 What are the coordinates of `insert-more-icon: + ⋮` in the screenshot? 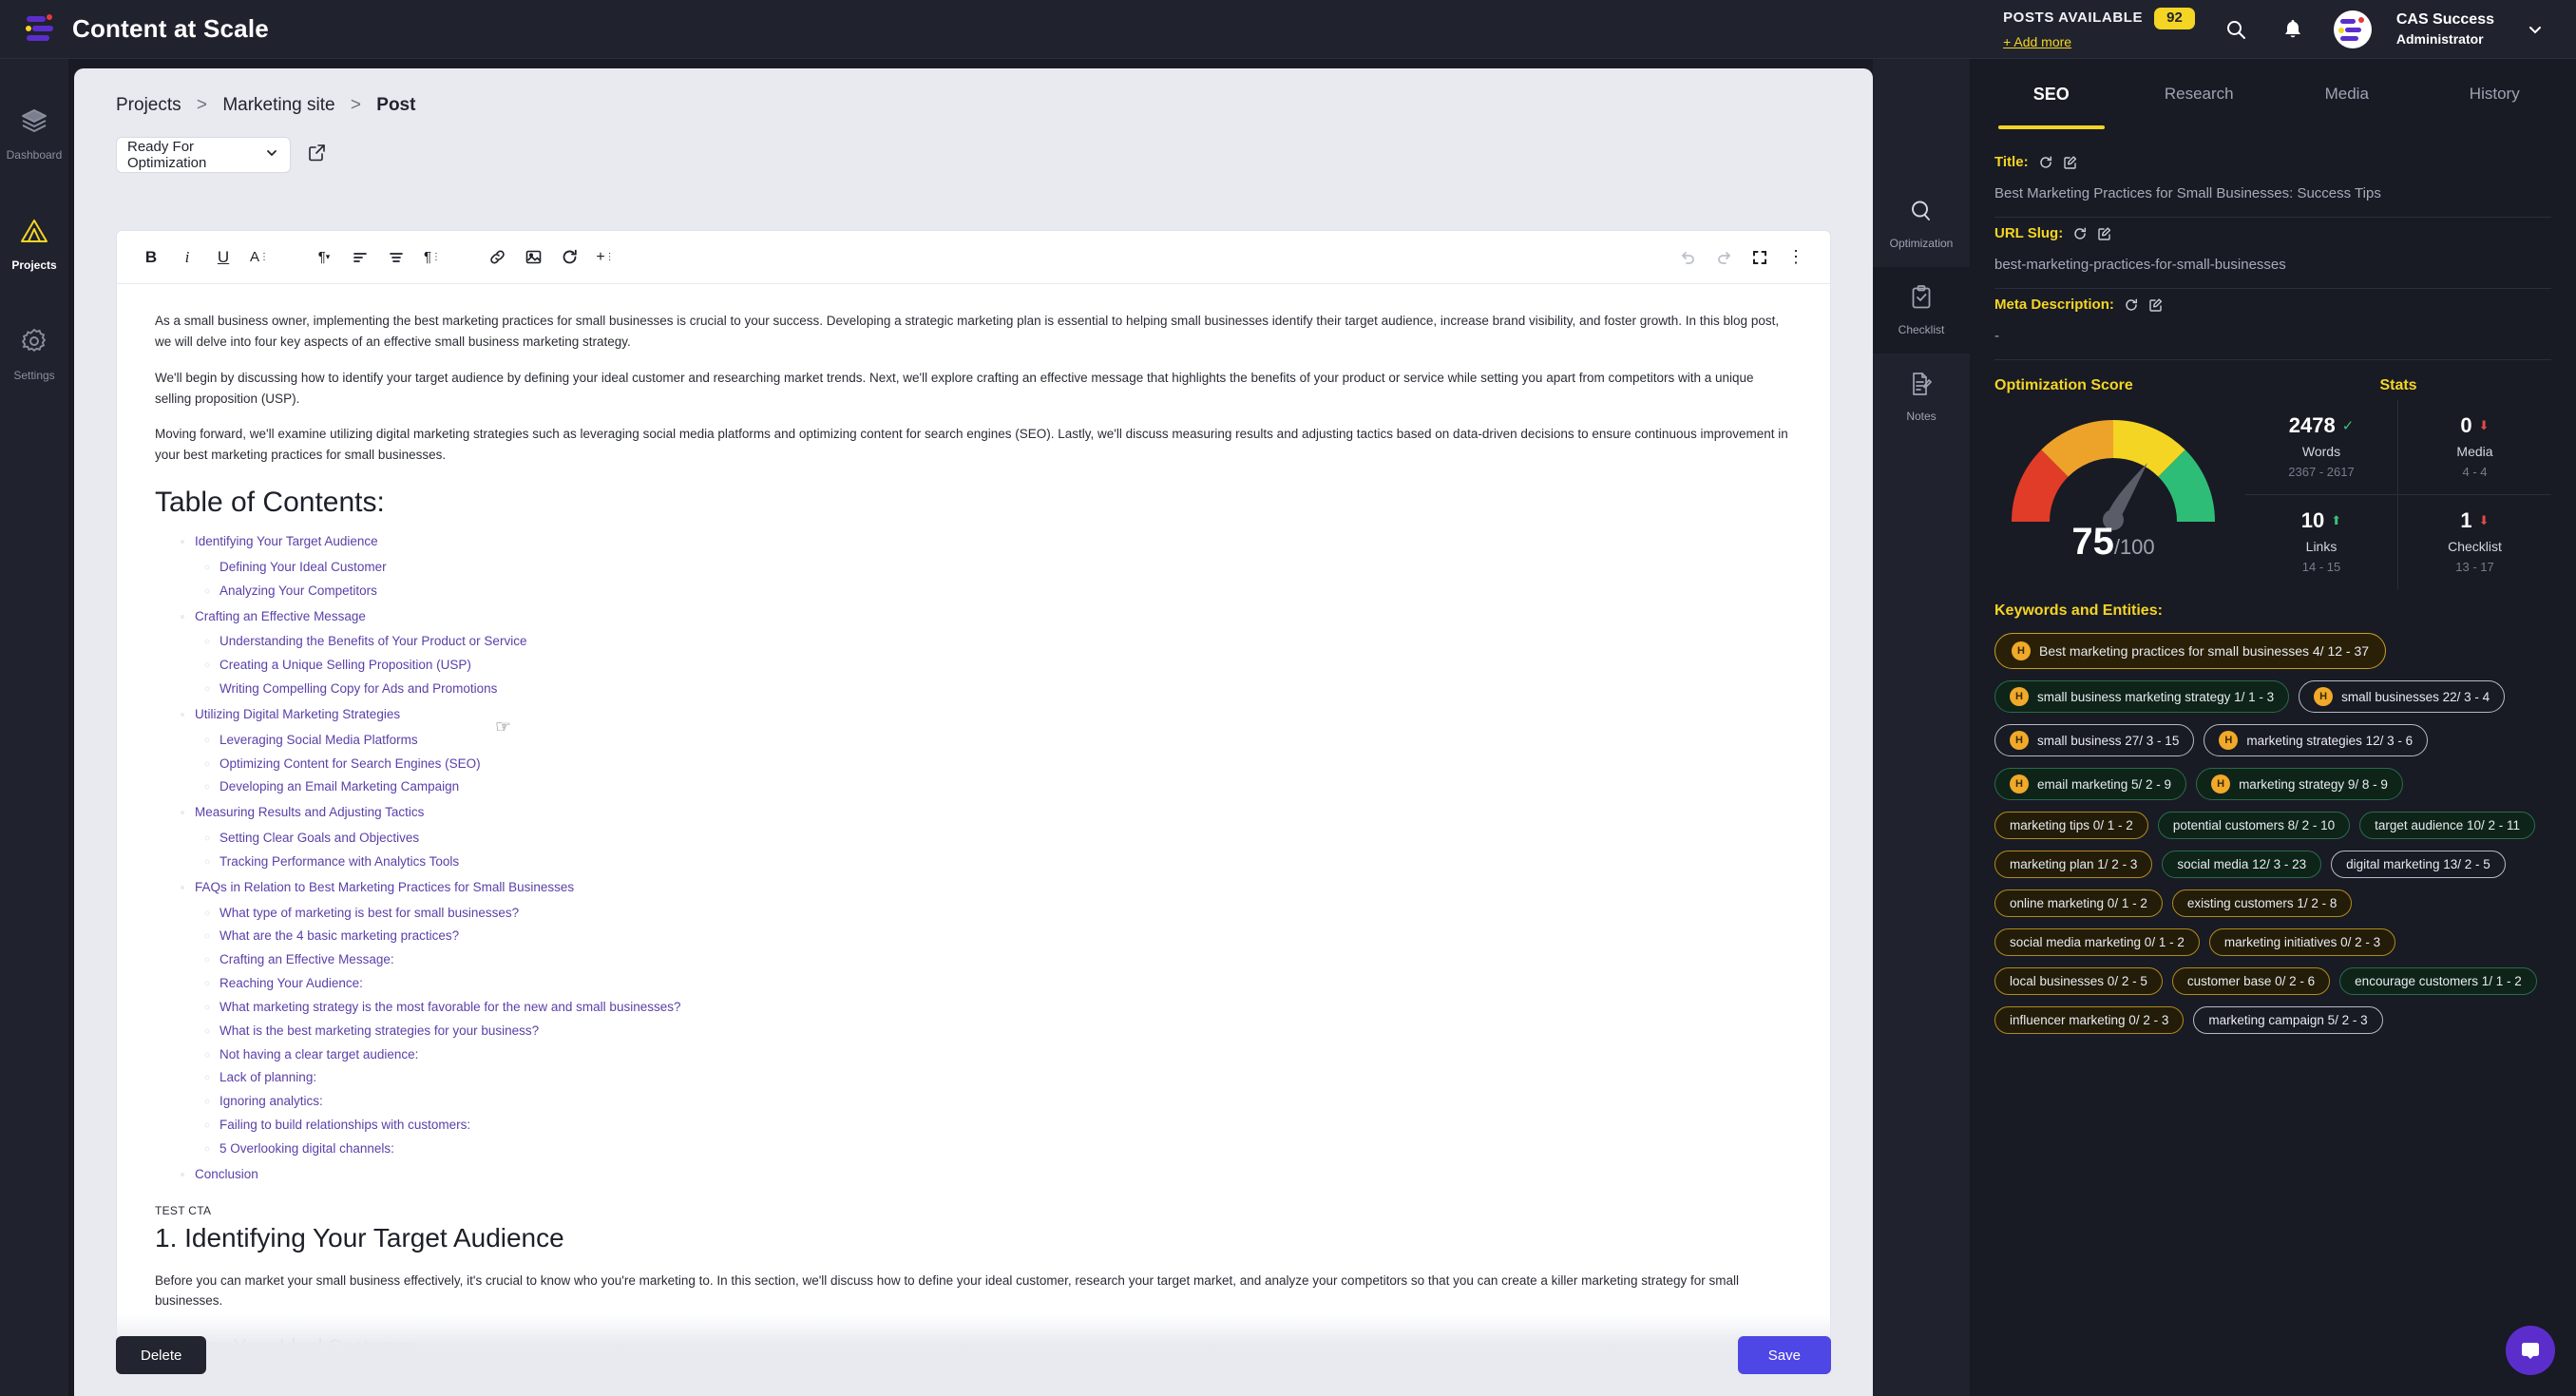 It's located at (605, 257).